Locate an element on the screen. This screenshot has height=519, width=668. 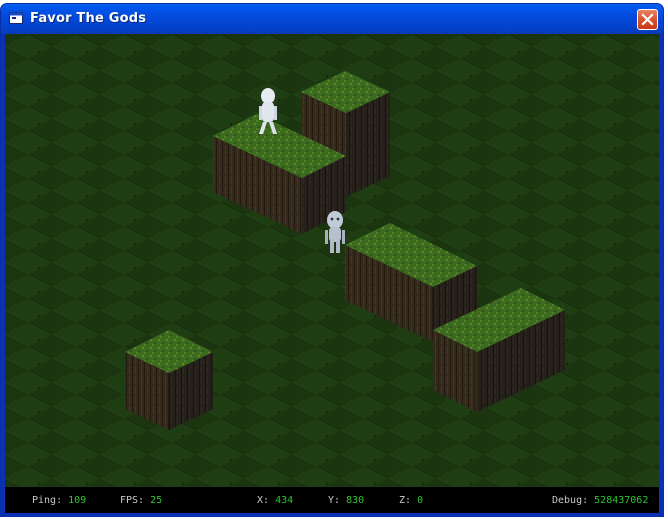
y-label: Y: is located at coordinates (334, 500).